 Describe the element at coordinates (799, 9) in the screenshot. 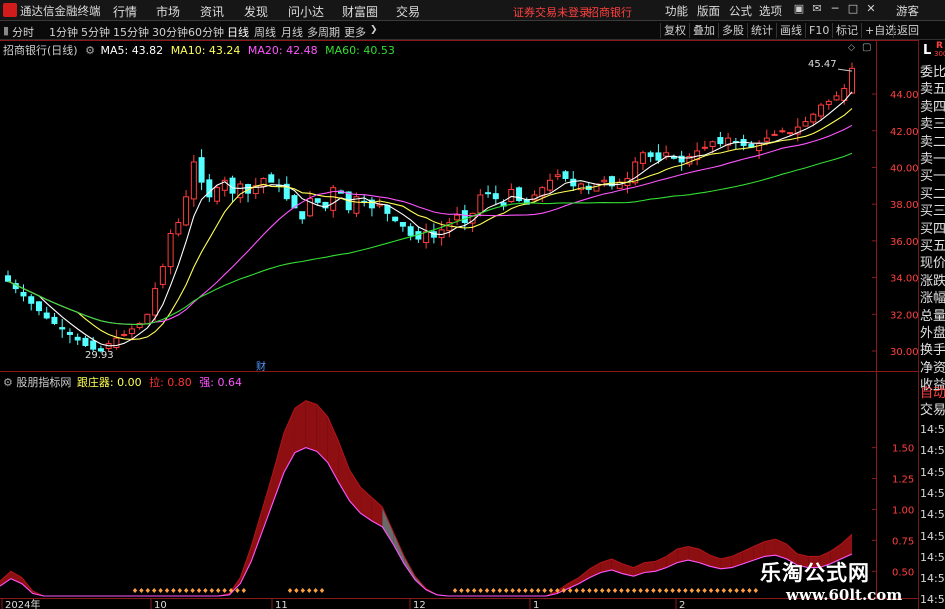

I see `layout-icon: ▣` at that location.